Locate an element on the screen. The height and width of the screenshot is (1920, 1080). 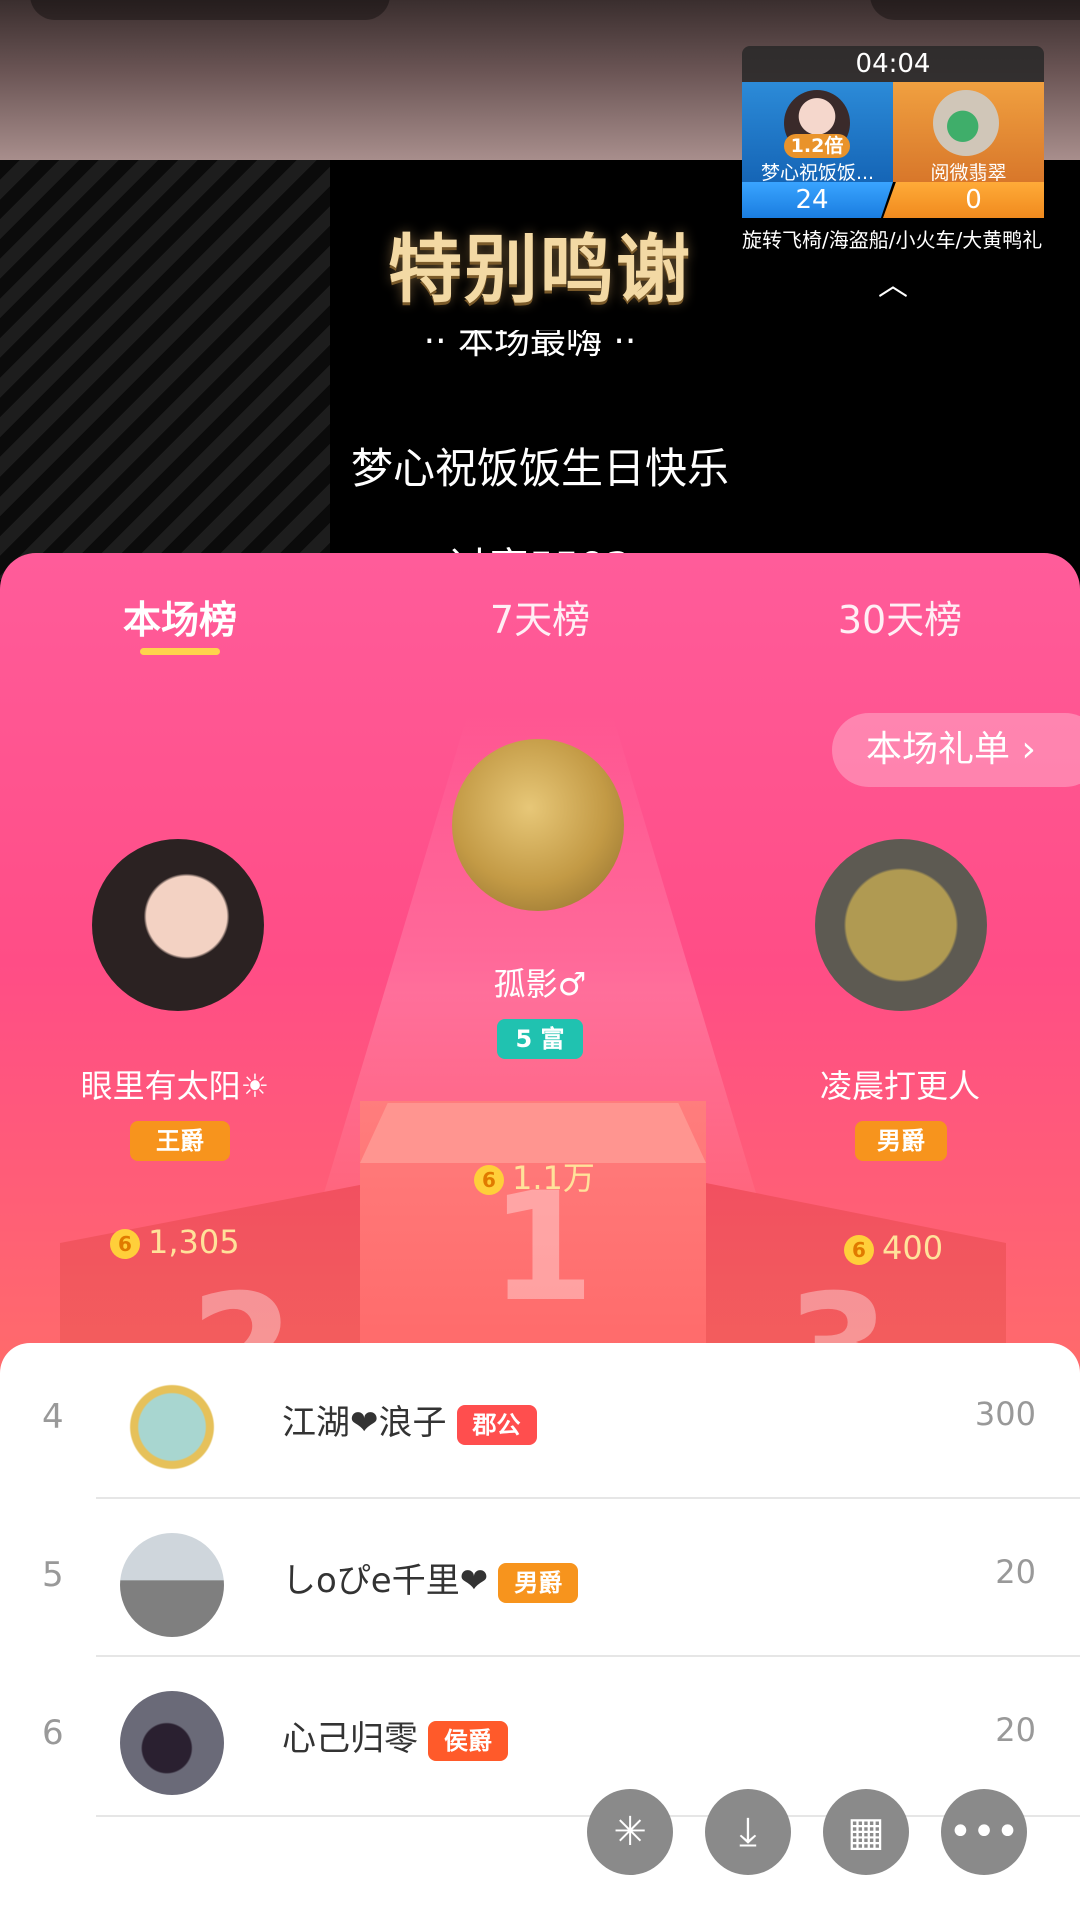
title-badge: 侯爵 is located at coordinates (468, 1740).